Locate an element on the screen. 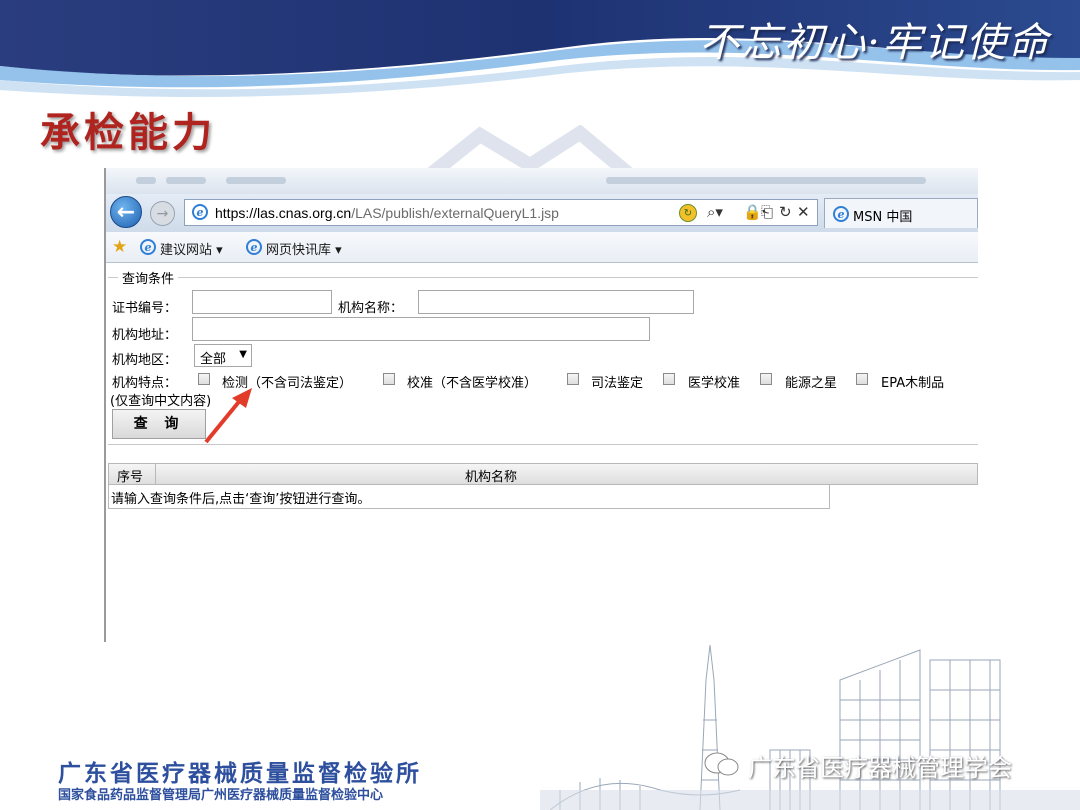 The width and height of the screenshot is (1080, 810). org-address-input is located at coordinates (421, 329).